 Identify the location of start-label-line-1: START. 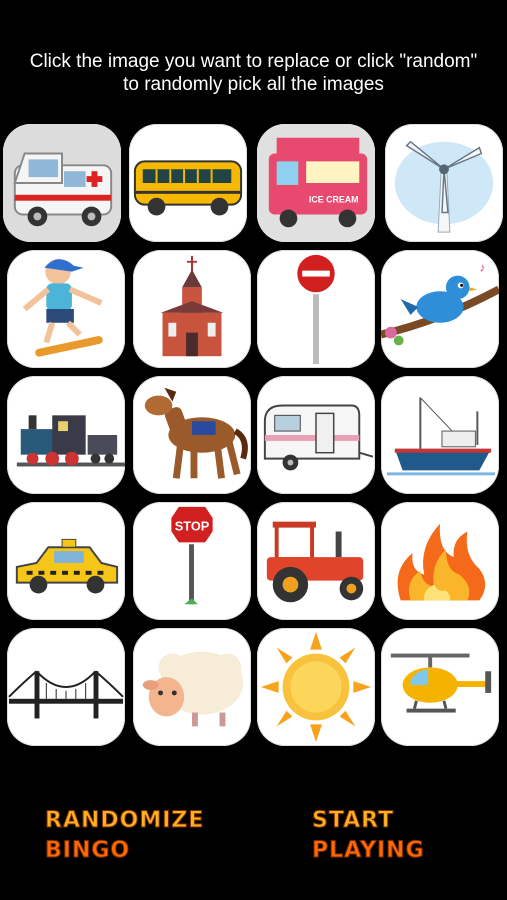
(353, 821).